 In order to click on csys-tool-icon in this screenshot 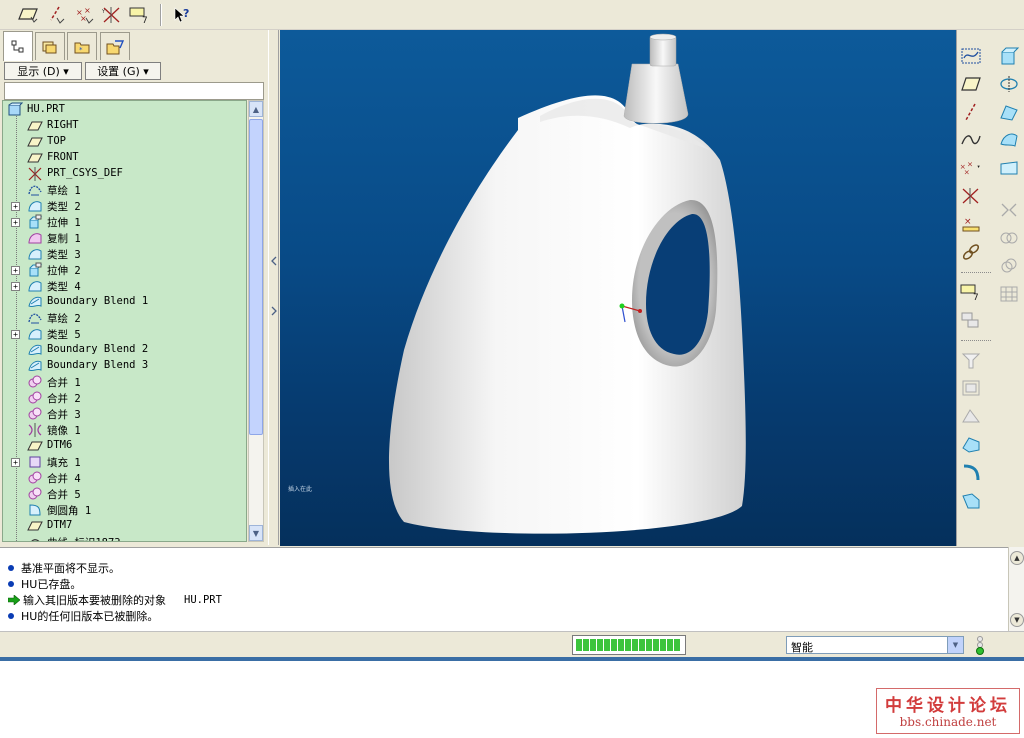, I will do `click(971, 196)`.